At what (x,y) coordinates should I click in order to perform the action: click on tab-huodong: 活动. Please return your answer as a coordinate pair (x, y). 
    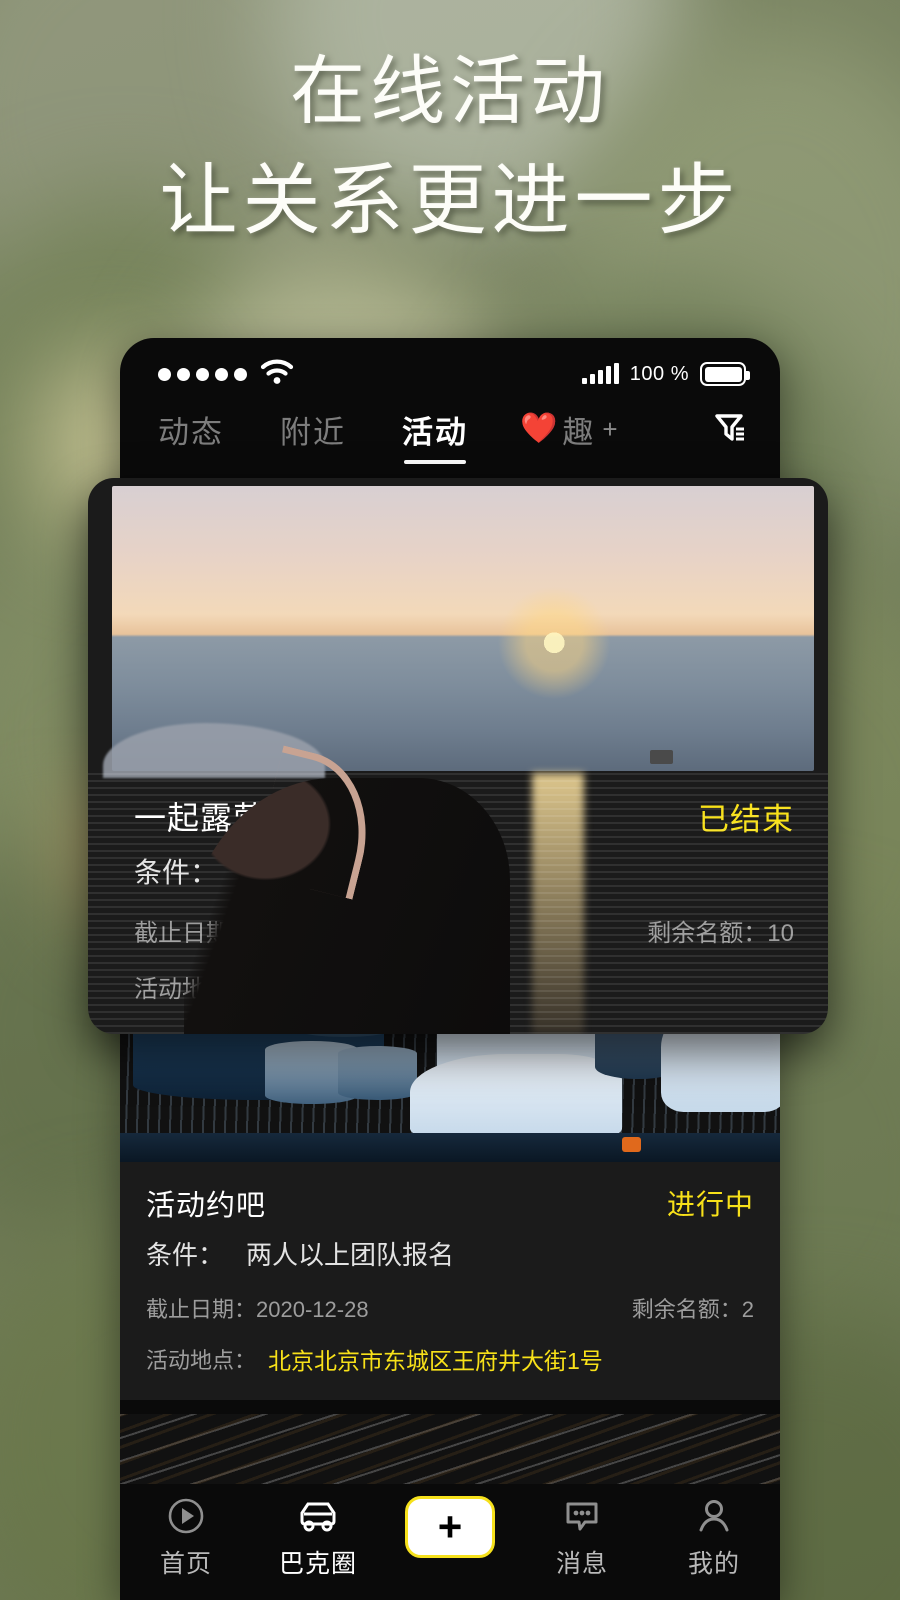
    Looking at the image, I should click on (435, 435).